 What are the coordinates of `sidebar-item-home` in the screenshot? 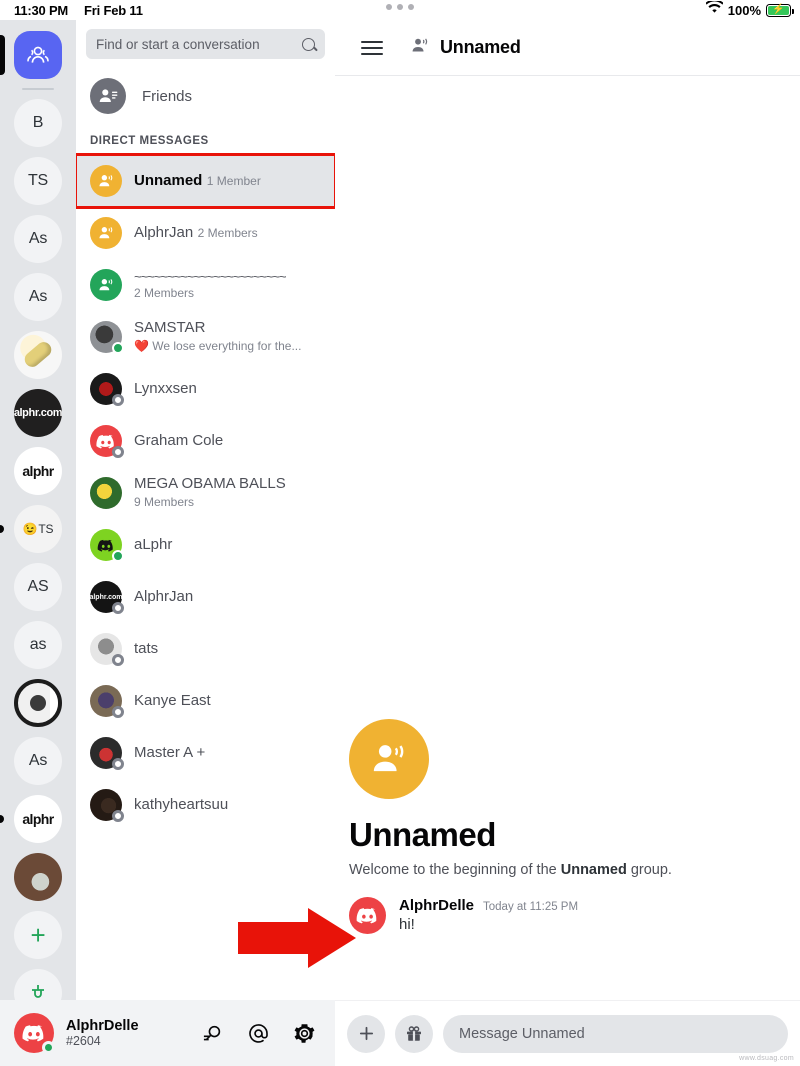 It's located at (38, 55).